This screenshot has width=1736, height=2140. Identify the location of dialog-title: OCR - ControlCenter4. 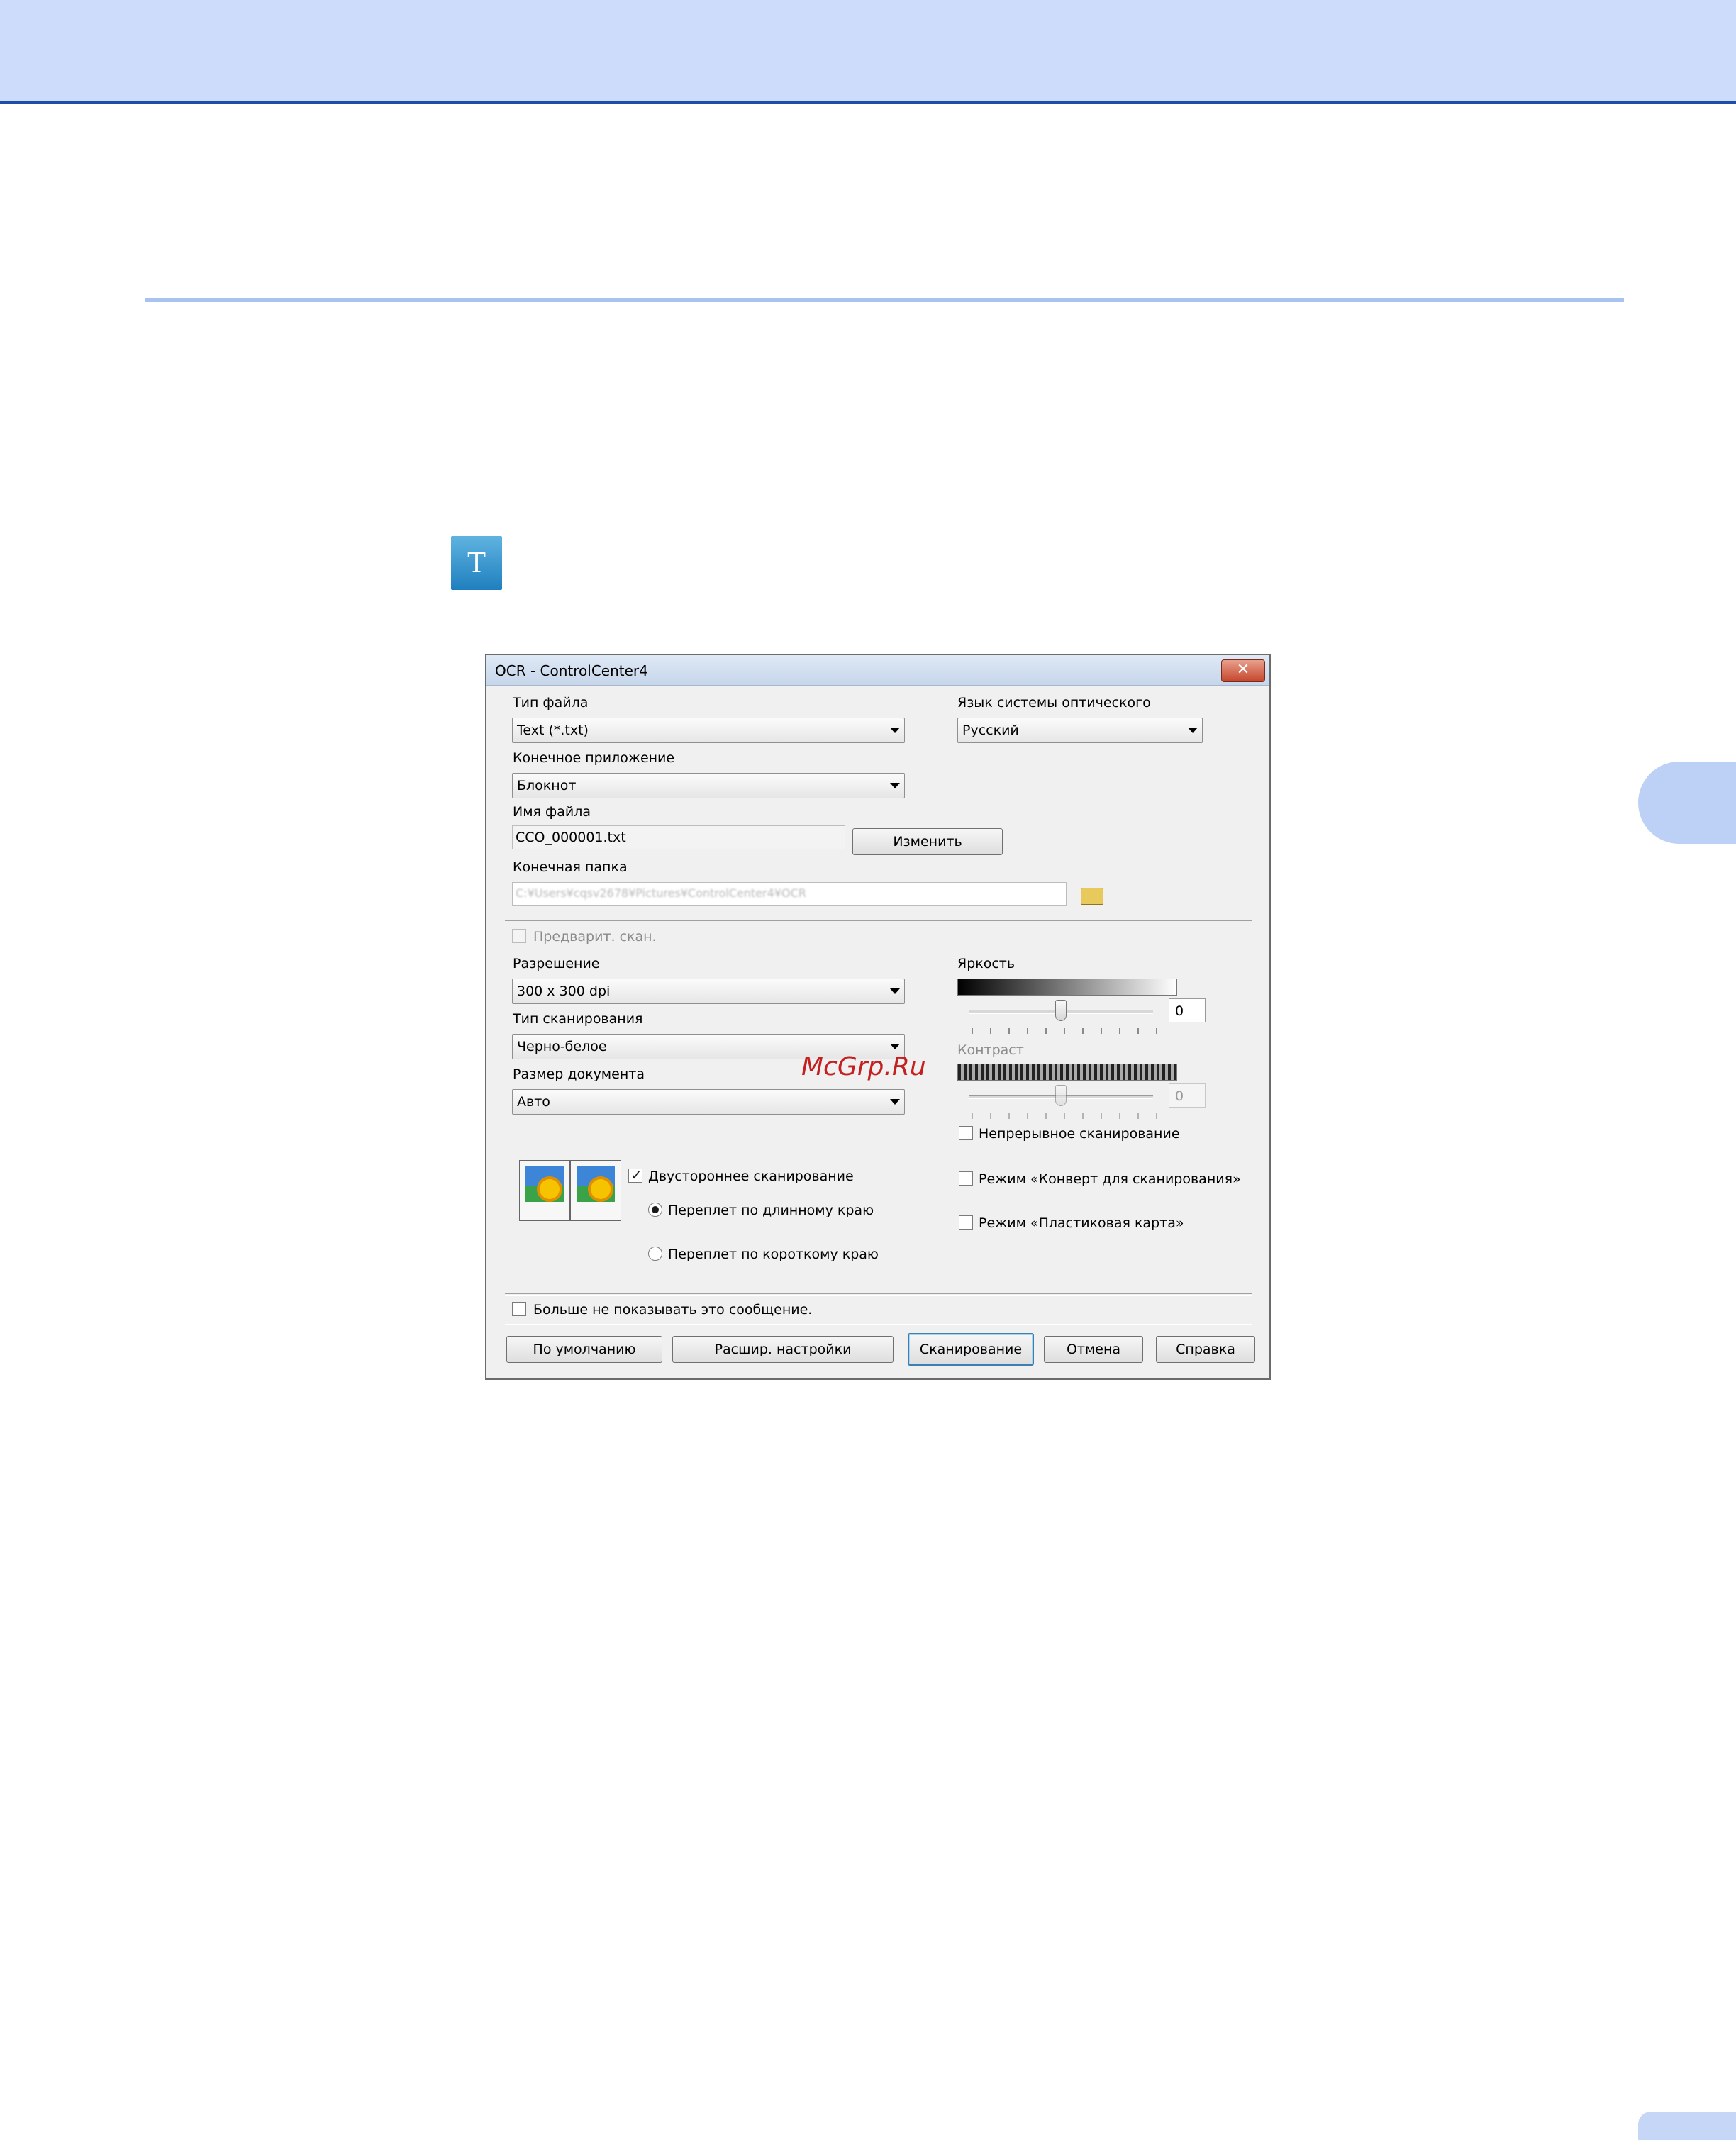
(571, 670).